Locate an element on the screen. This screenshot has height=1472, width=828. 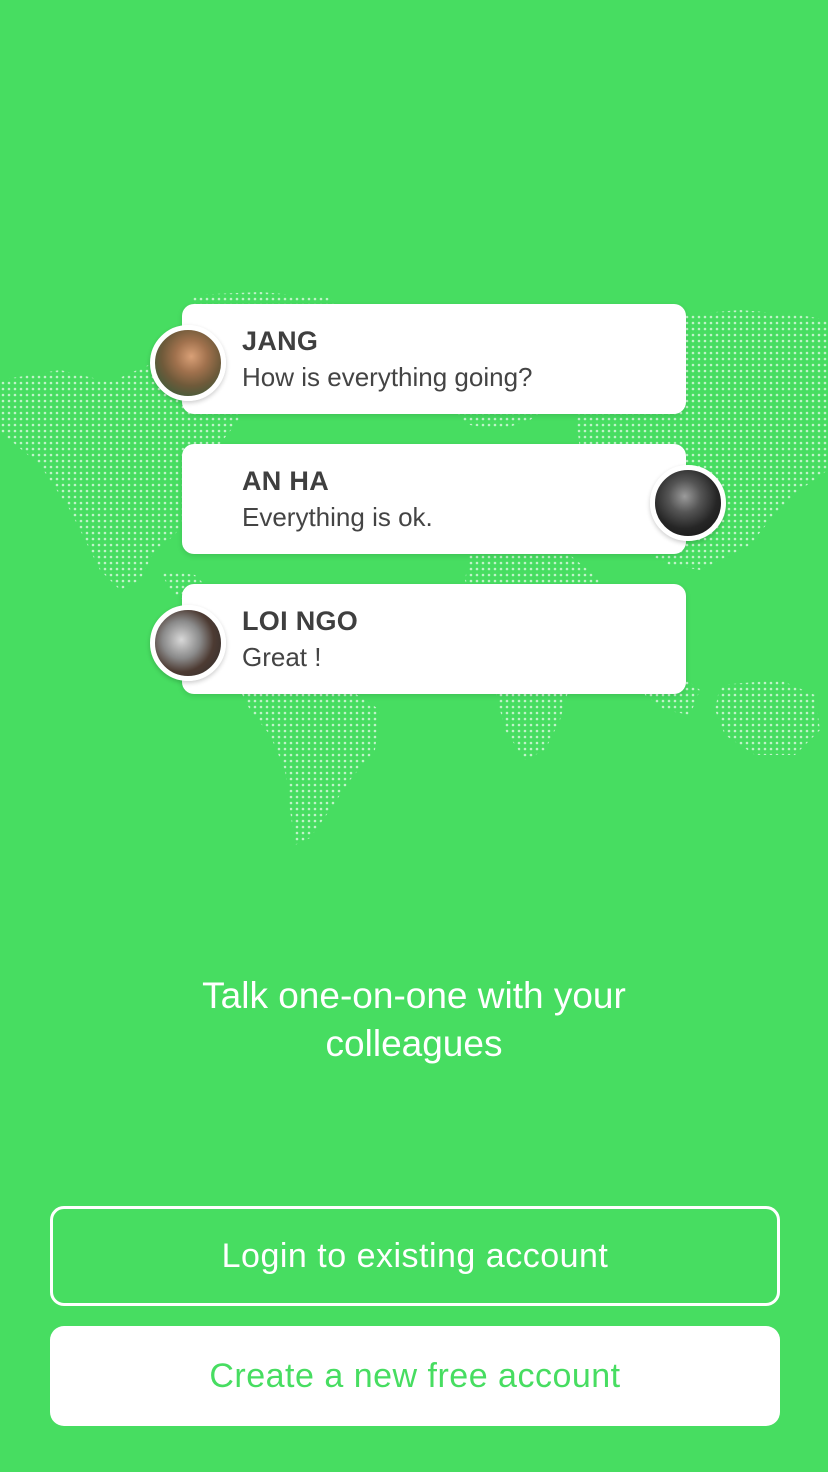
sender-name: AN HA is located at coordinates (285, 481).